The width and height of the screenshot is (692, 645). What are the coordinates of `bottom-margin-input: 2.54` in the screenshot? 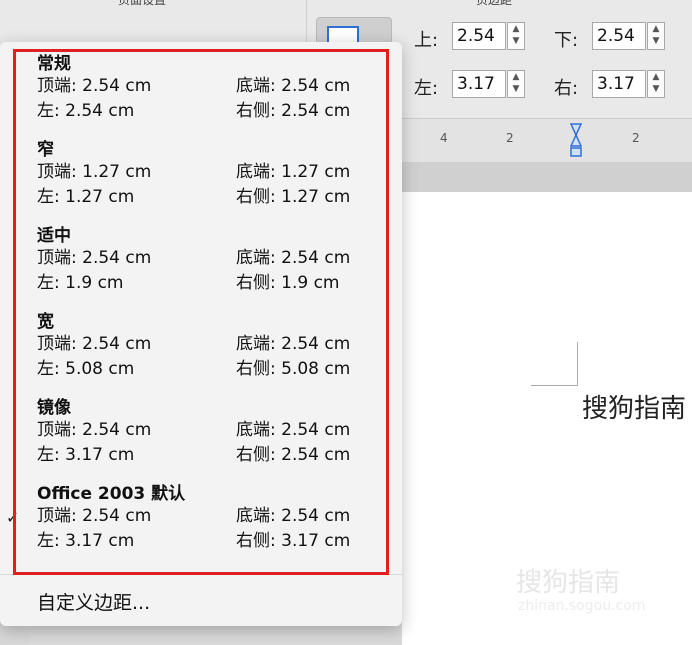 It's located at (619, 36).